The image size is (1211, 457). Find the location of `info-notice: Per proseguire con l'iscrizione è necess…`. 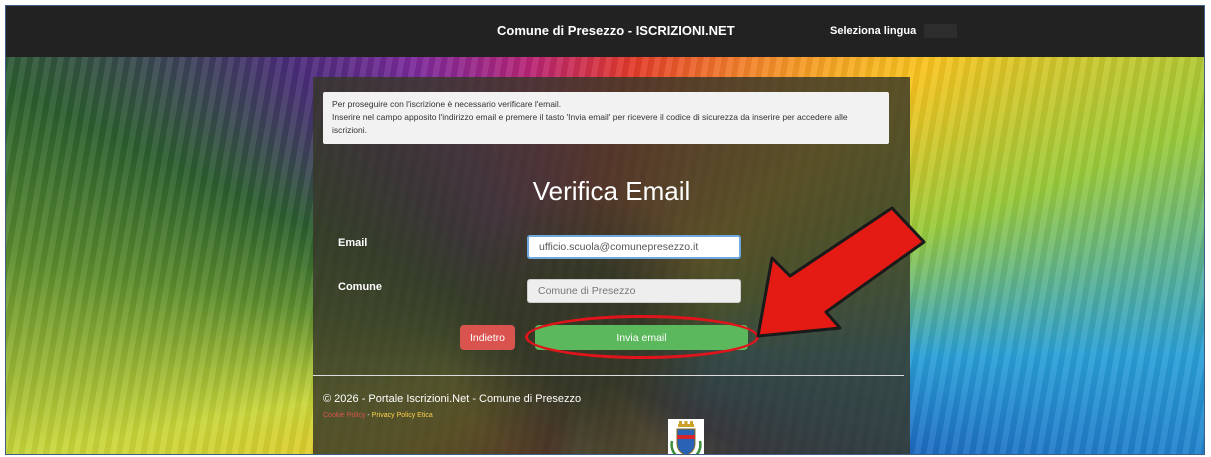

info-notice: Per proseguire con l'iscrizione è necess… is located at coordinates (606, 118).